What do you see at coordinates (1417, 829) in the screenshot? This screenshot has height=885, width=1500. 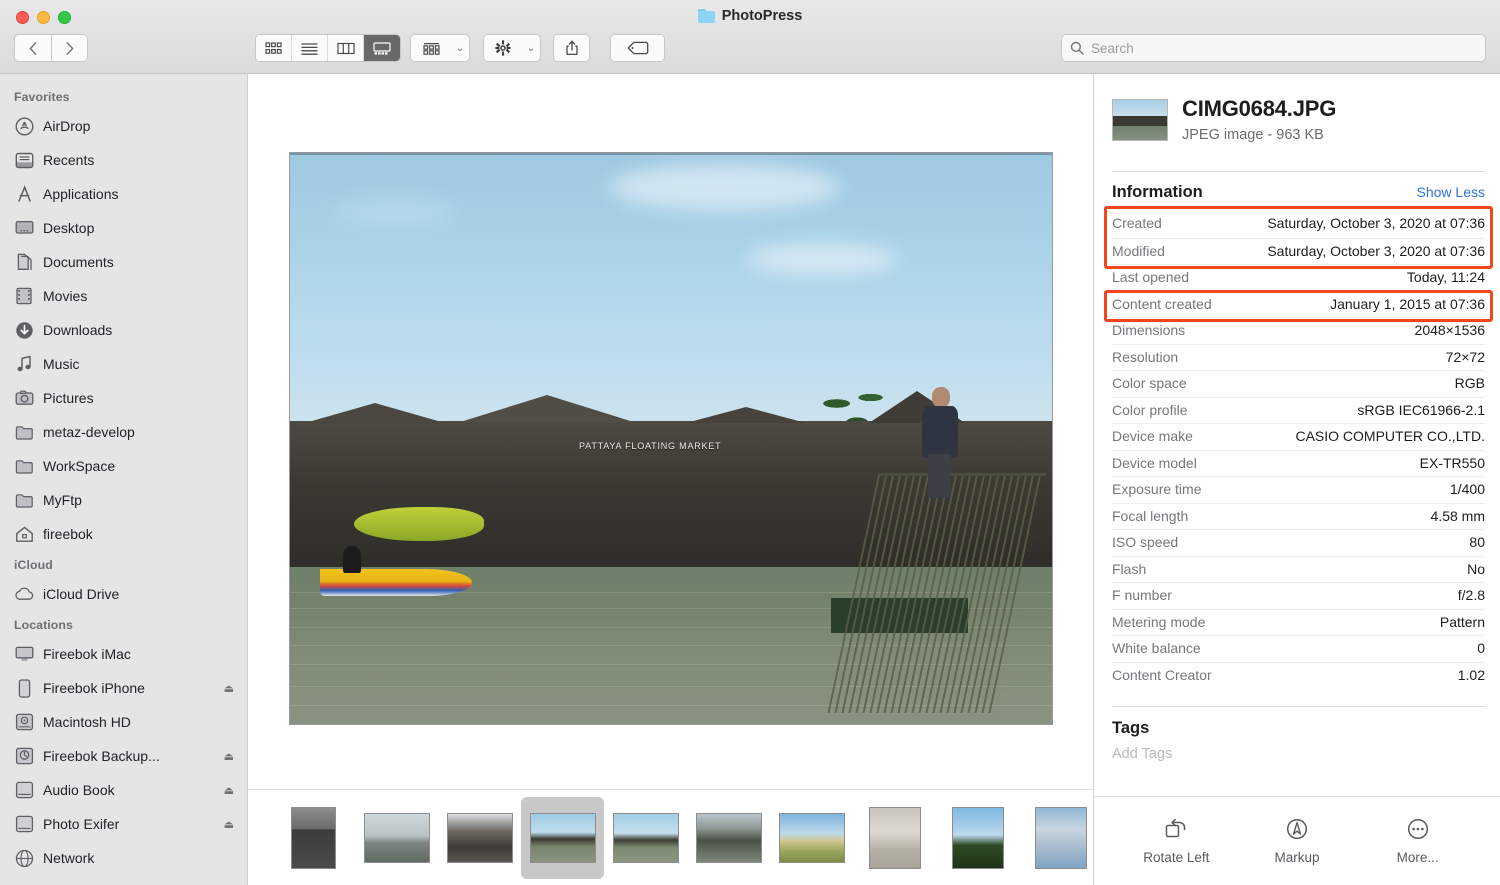 I see `more-icon` at bounding box center [1417, 829].